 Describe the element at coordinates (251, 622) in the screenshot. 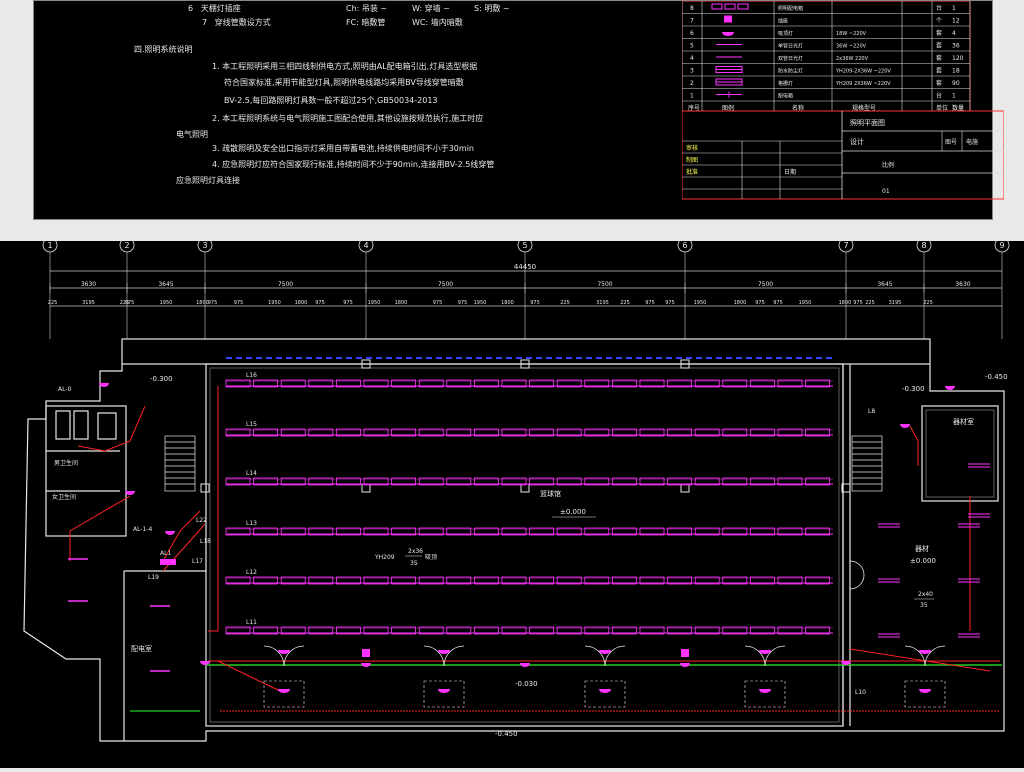

I see `circuit-label: L11` at that location.